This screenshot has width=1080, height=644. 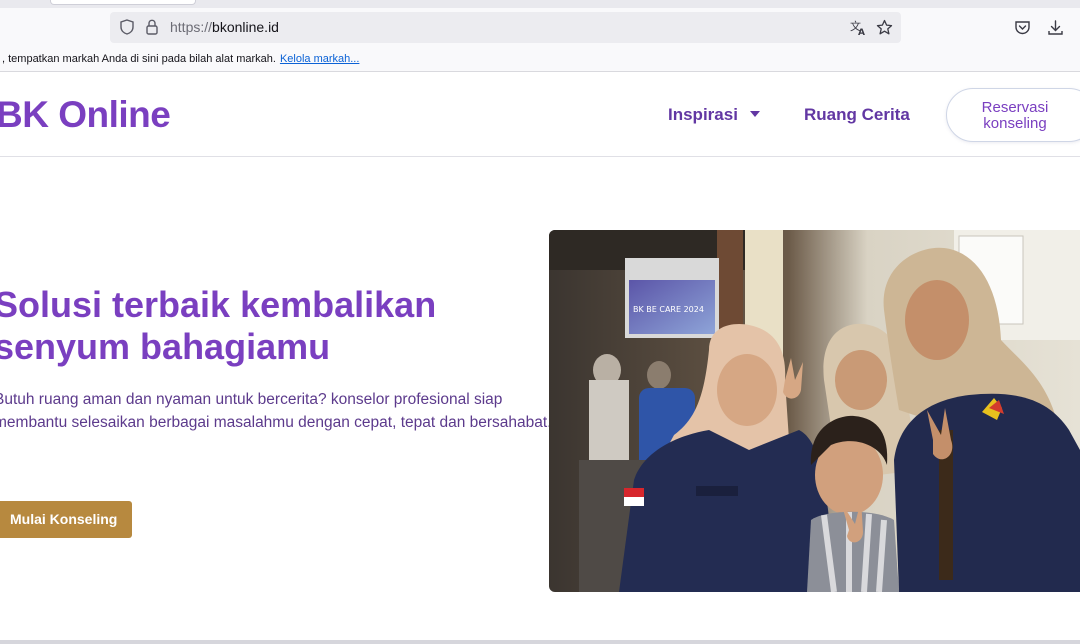 I want to click on translate-icon: 文 A, so click(x=858, y=27).